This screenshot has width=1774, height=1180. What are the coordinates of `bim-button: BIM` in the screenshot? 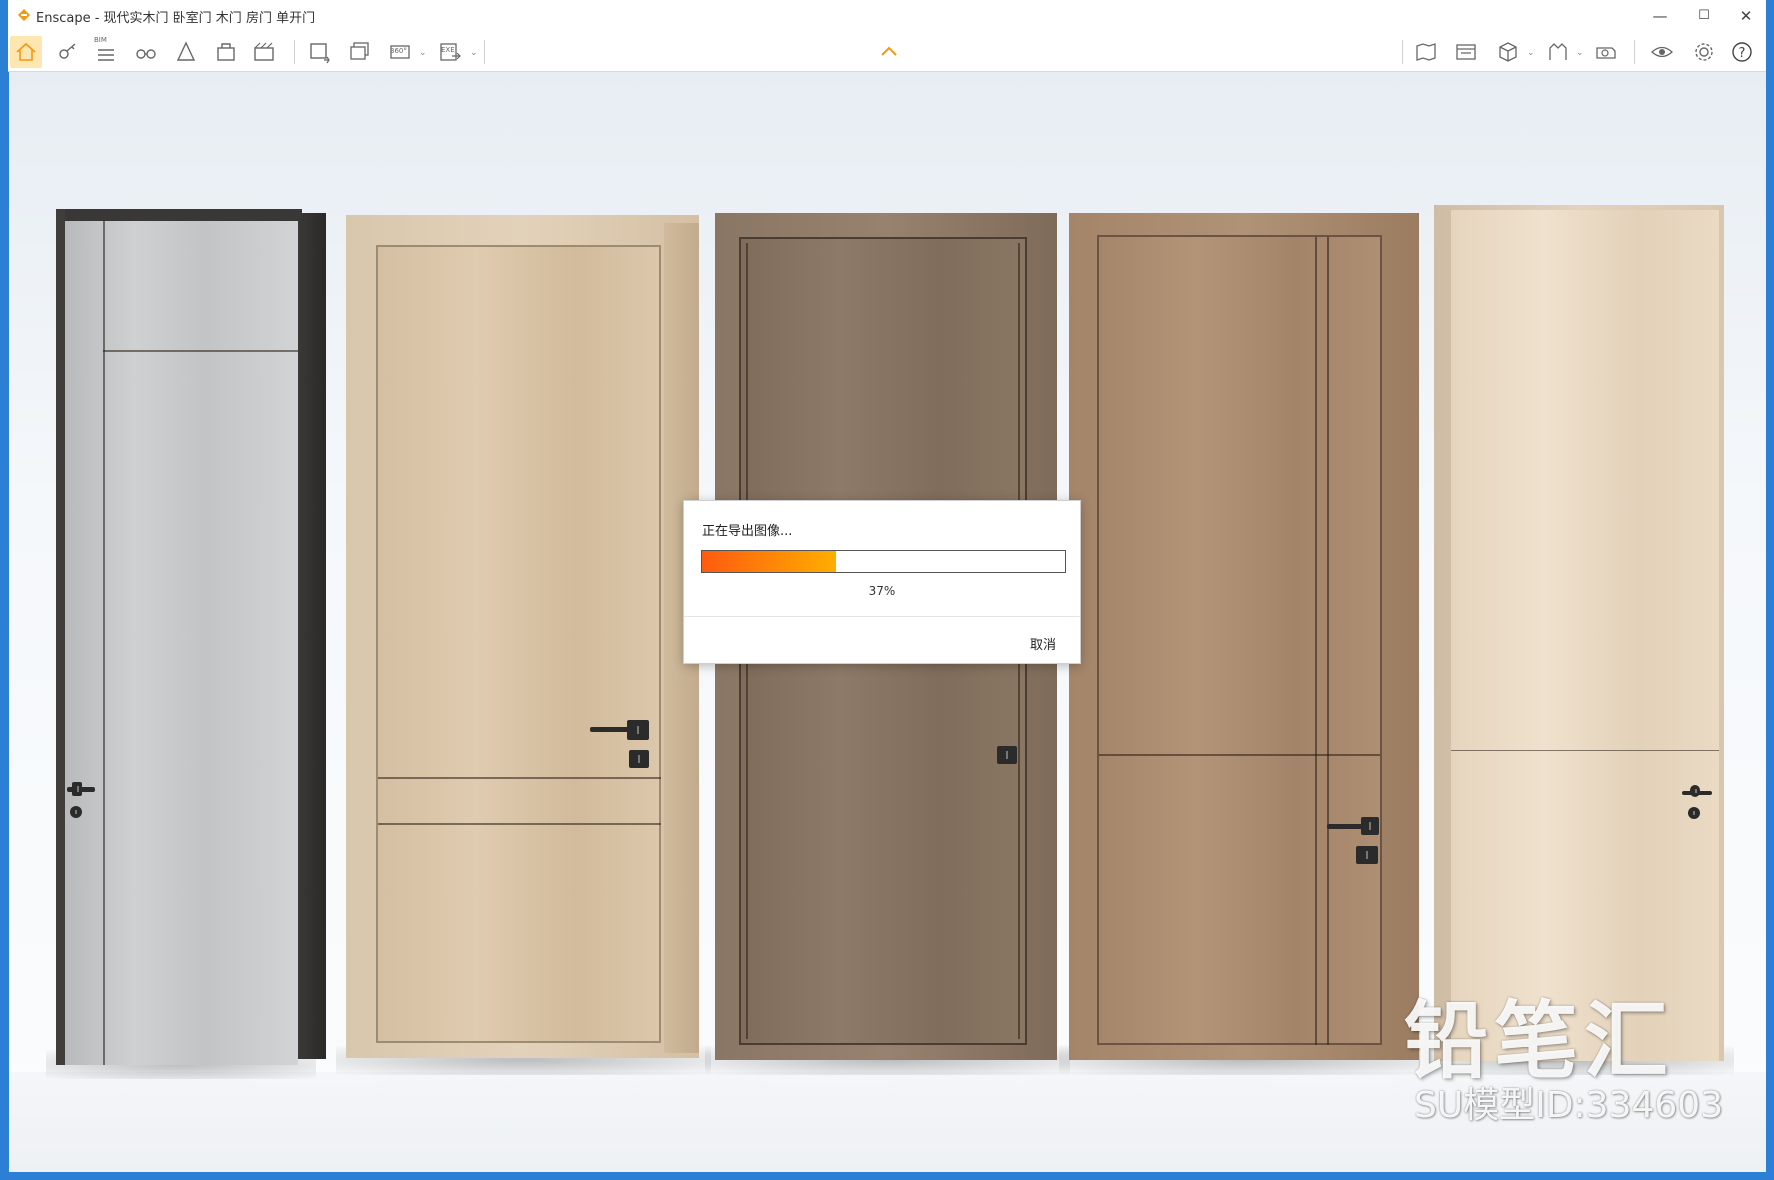 It's located at (106, 52).